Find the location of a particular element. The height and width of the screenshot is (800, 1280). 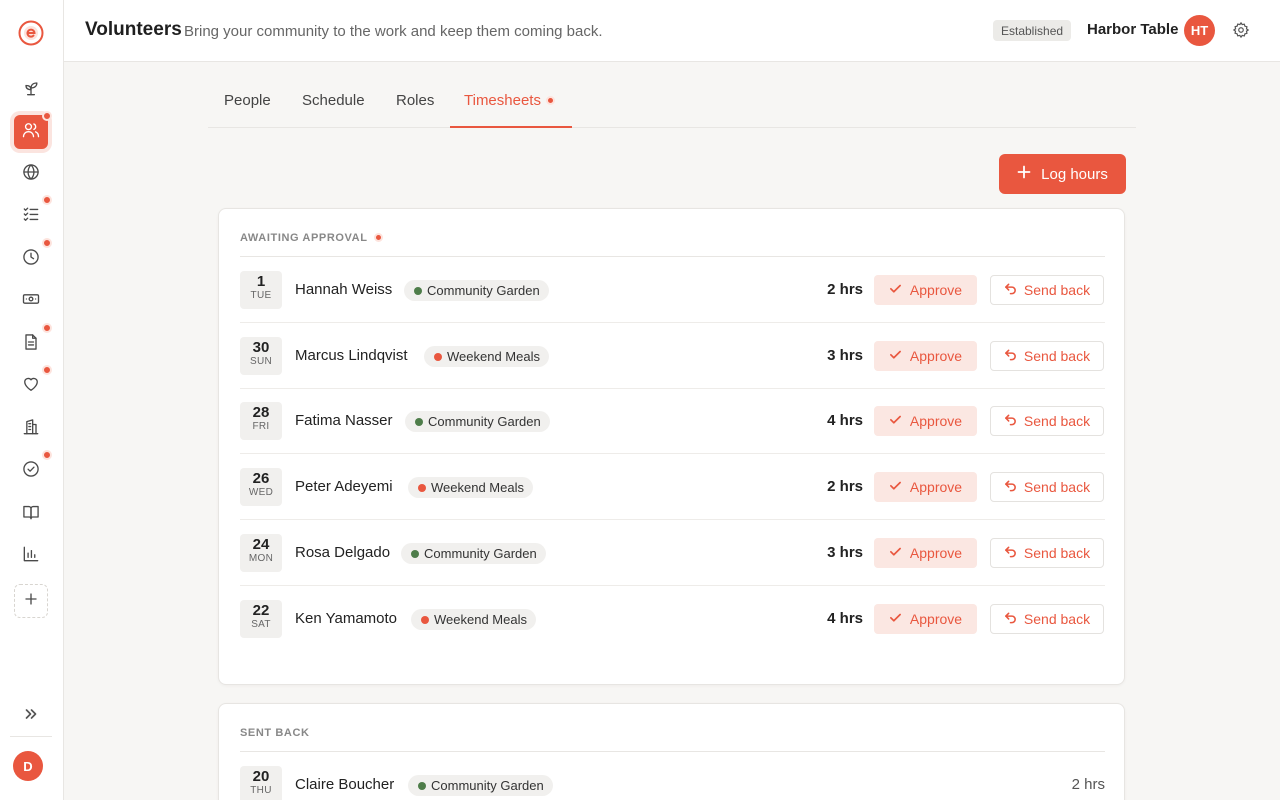

nav-add is located at coordinates (31, 601).